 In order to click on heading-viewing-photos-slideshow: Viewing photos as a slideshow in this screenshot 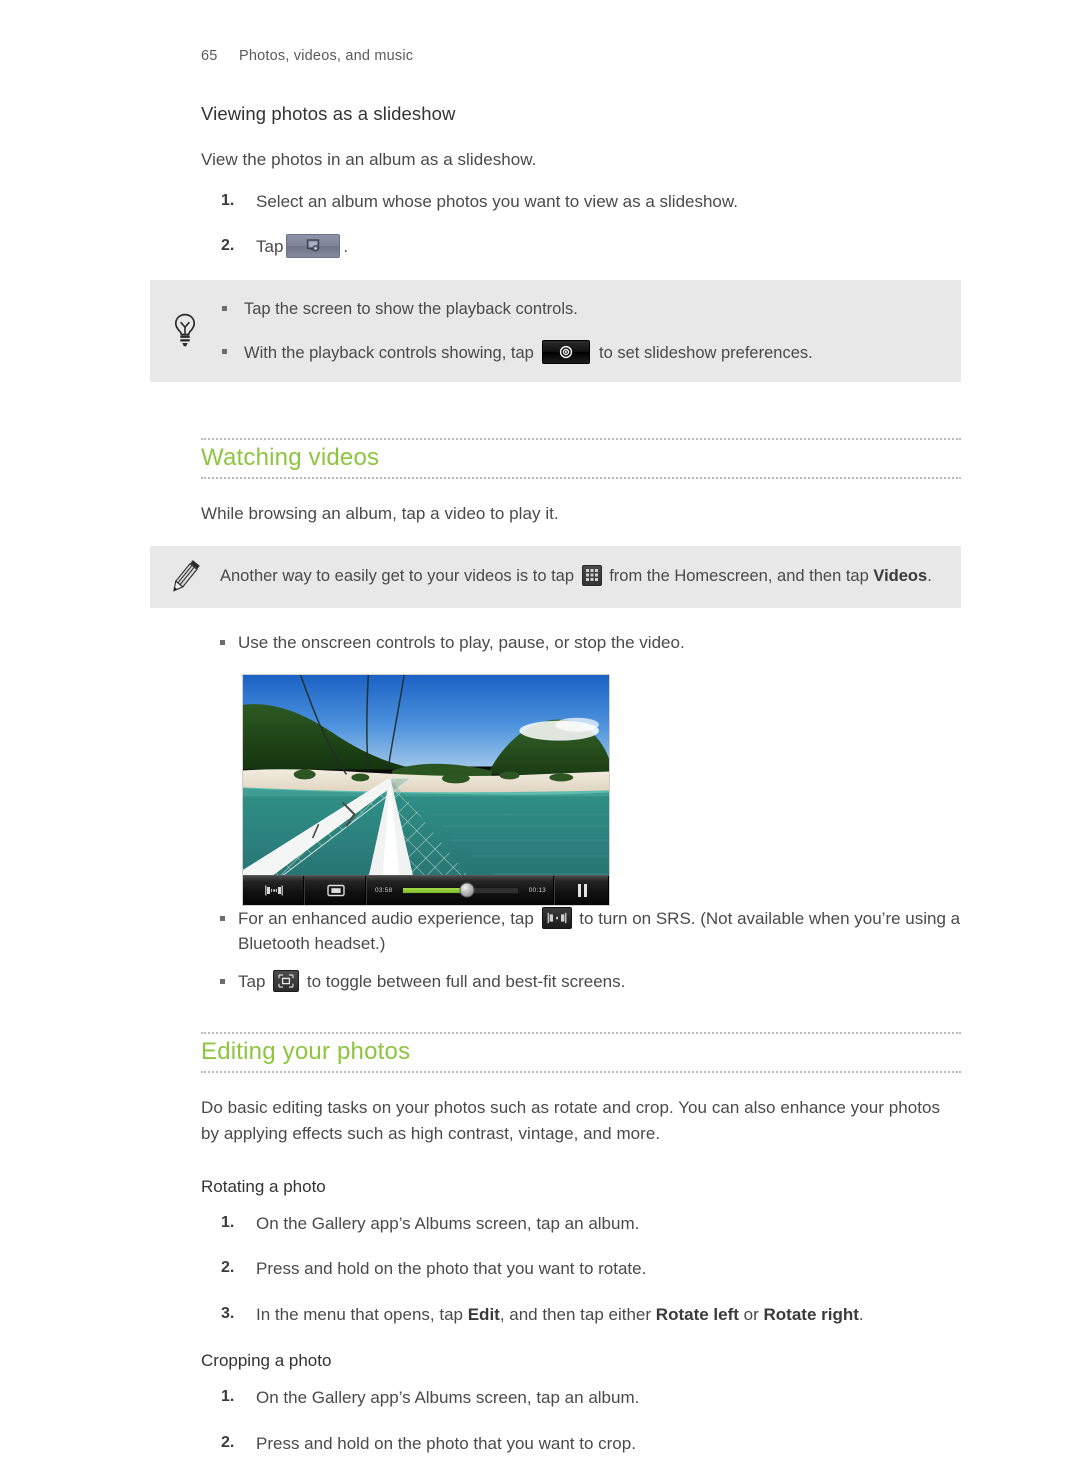, I will do `click(328, 113)`.